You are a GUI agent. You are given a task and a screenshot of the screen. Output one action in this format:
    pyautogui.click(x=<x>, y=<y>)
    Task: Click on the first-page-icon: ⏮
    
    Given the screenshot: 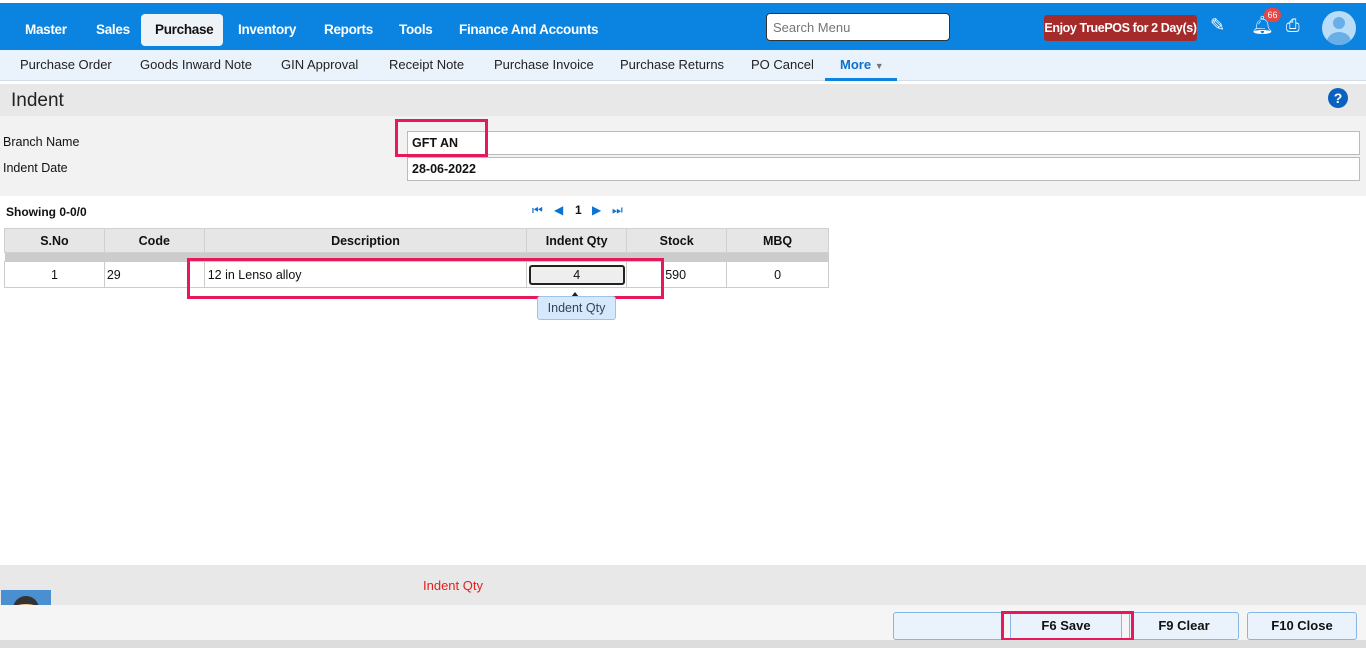 What is the action you would take?
    pyautogui.click(x=537, y=210)
    